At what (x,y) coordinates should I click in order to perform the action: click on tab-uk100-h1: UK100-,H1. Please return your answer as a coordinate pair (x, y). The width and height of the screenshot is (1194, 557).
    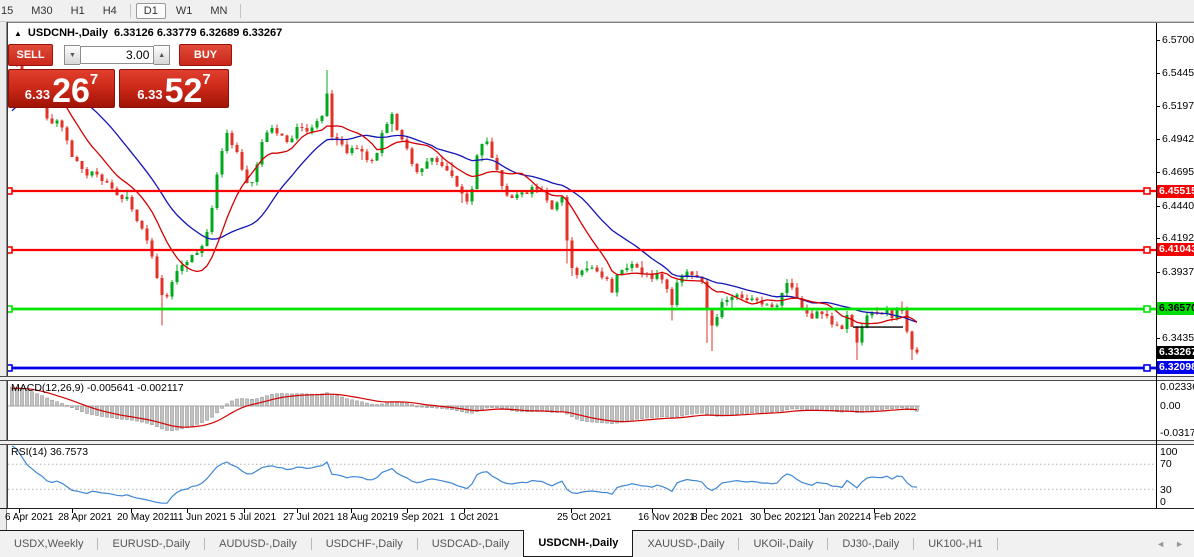
    Looking at the image, I should click on (955, 544).